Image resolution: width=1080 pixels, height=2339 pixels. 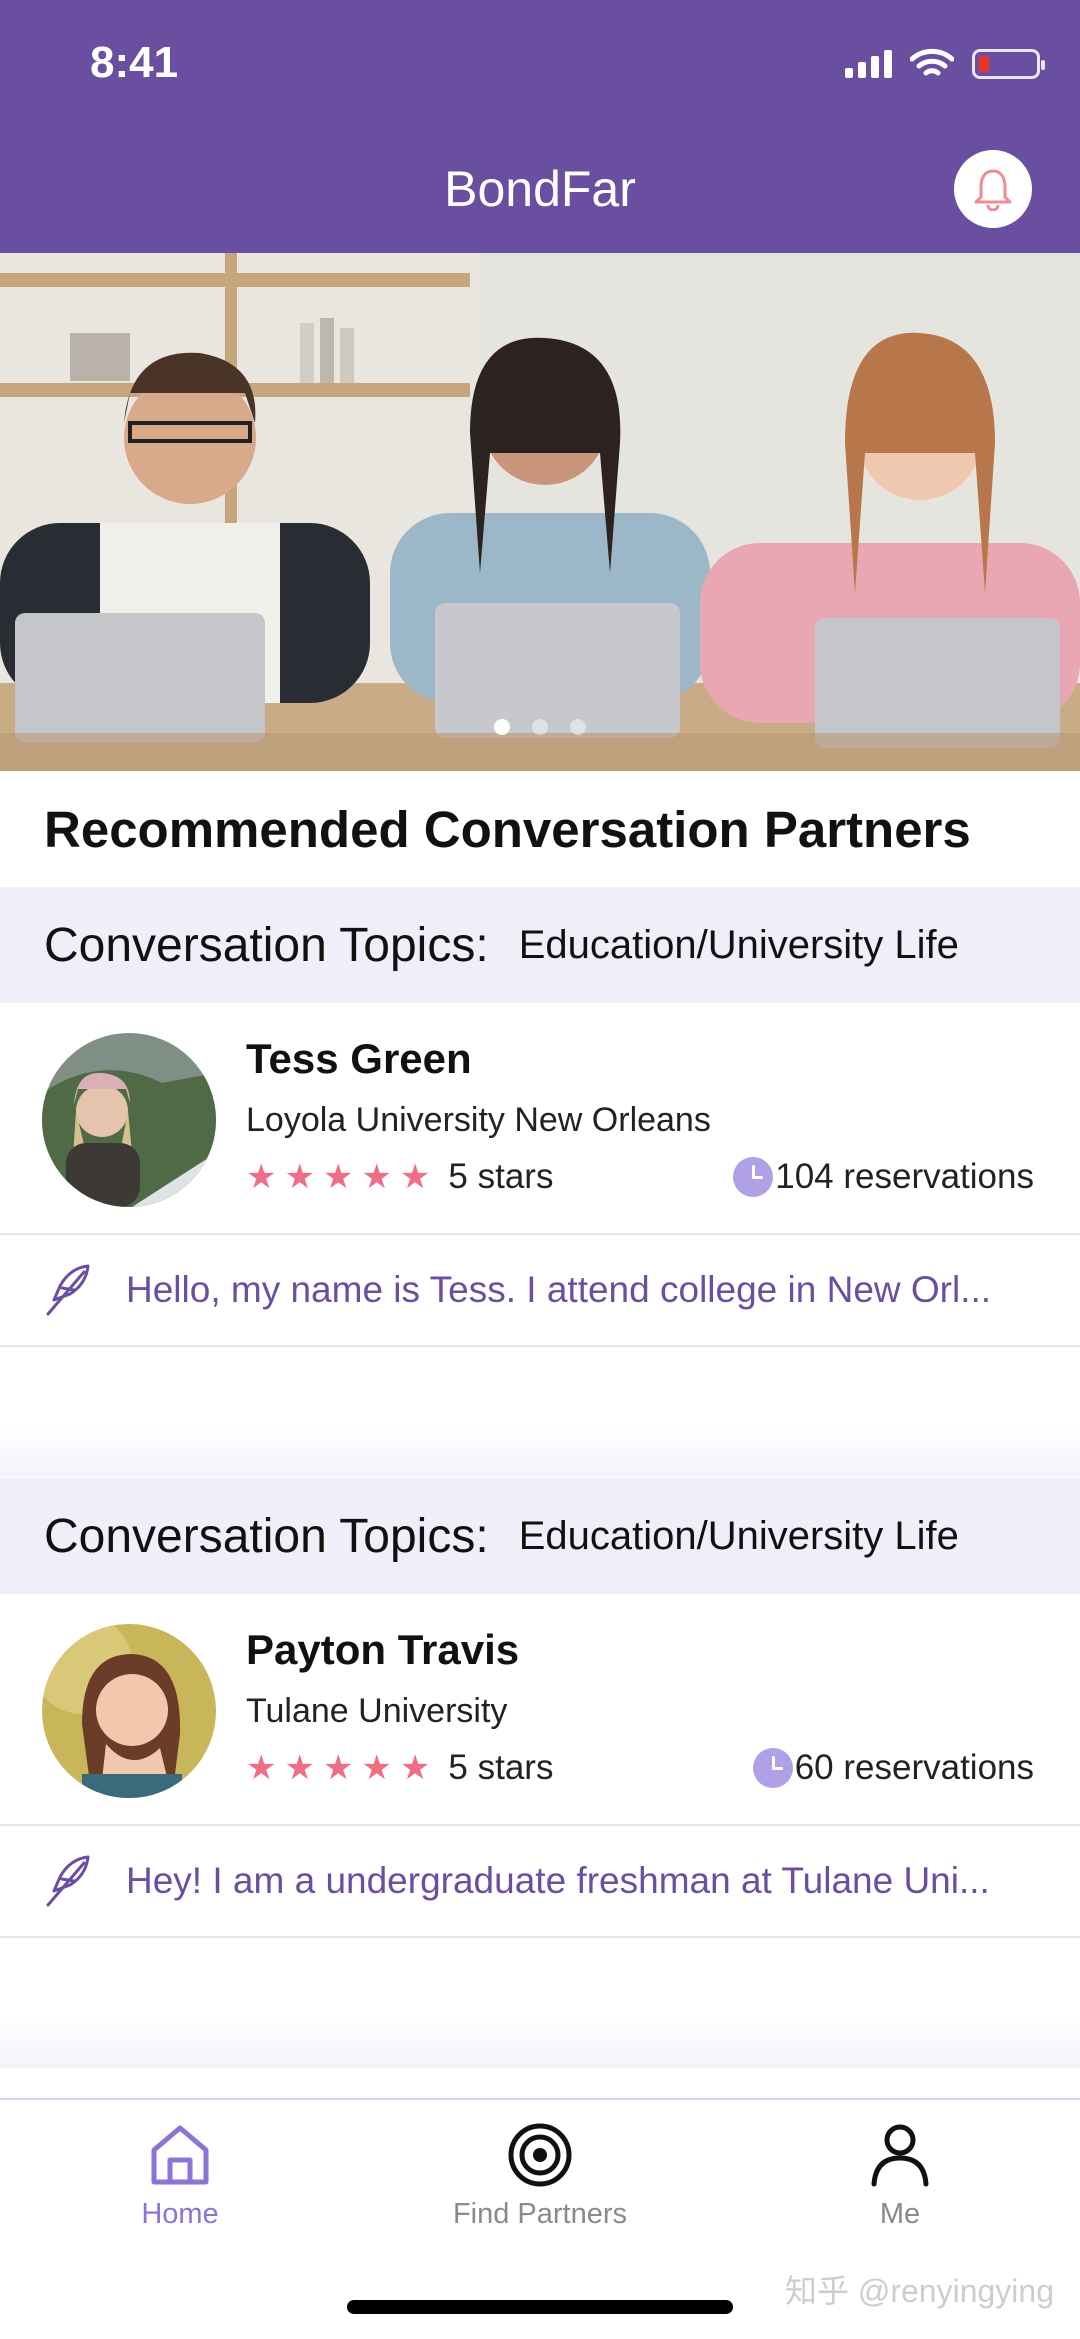 I want to click on nav-home-label: Home, so click(x=180, y=2214).